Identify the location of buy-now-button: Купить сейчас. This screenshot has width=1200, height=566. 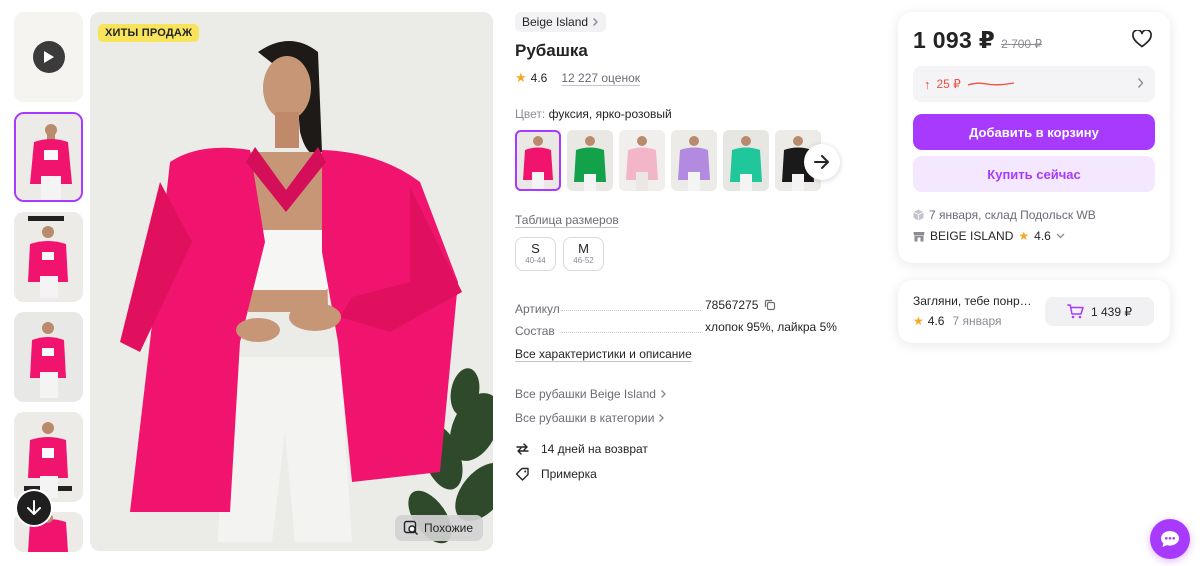
(1034, 174).